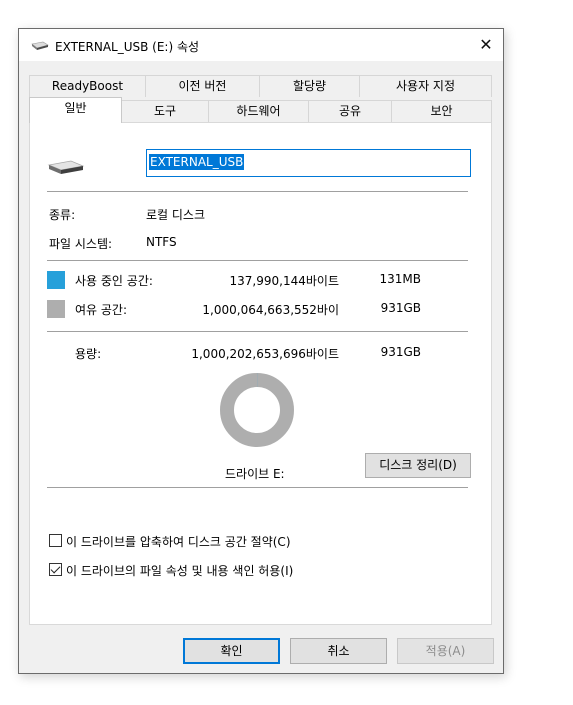 The image size is (573, 705). Describe the element at coordinates (284, 281) in the screenshot. I see `used-space-bytes: 137,990,144바이트` at that location.